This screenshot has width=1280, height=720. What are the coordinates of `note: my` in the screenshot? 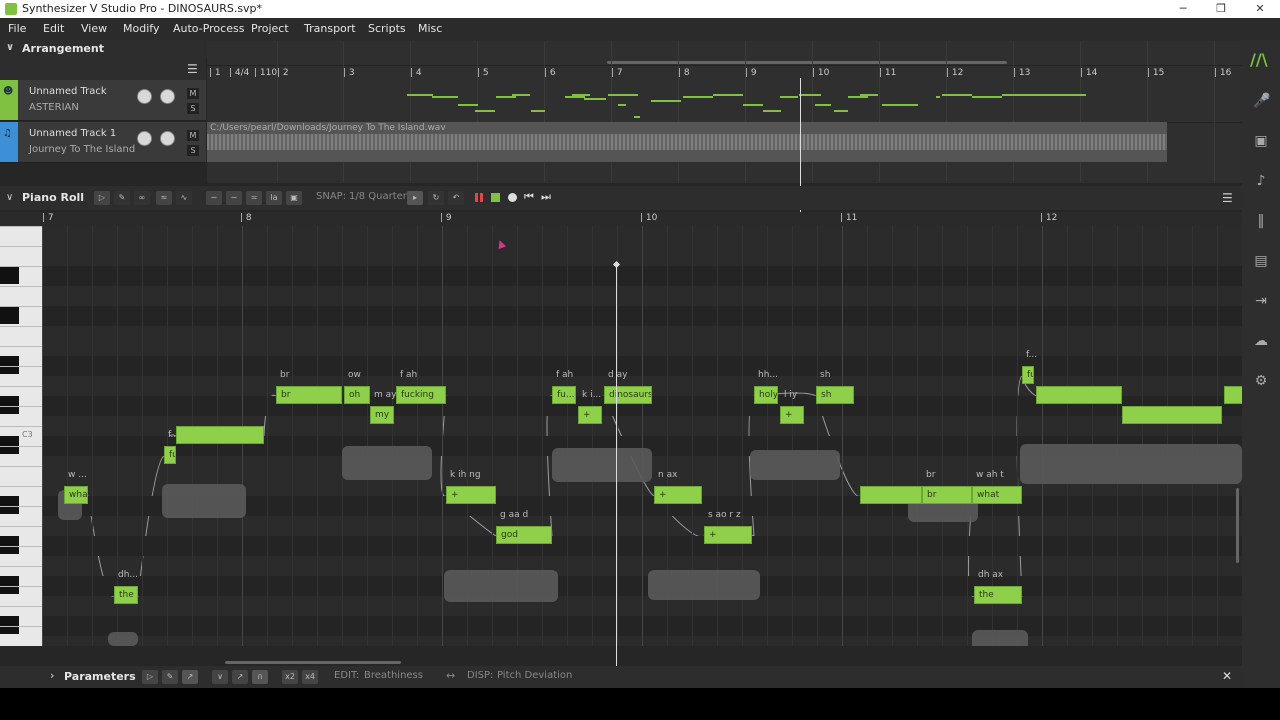 It's located at (382, 415).